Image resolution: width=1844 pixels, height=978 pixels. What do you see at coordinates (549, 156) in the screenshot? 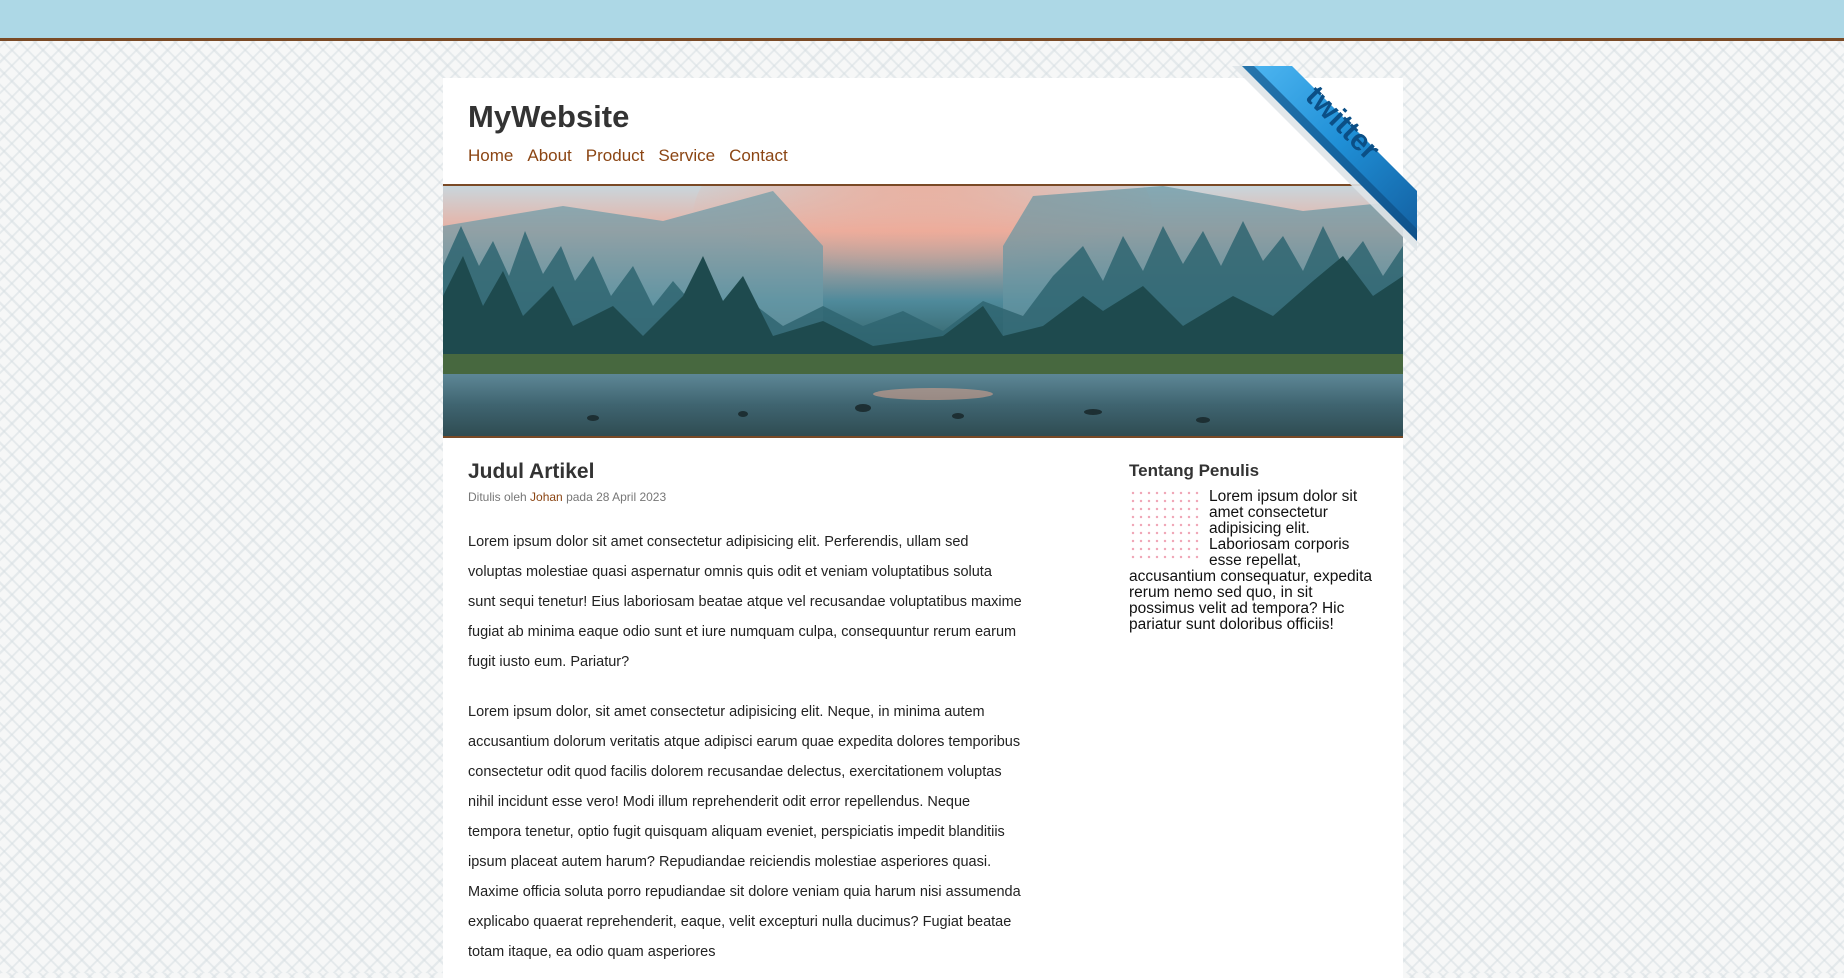
I see `nav-about: About` at bounding box center [549, 156].